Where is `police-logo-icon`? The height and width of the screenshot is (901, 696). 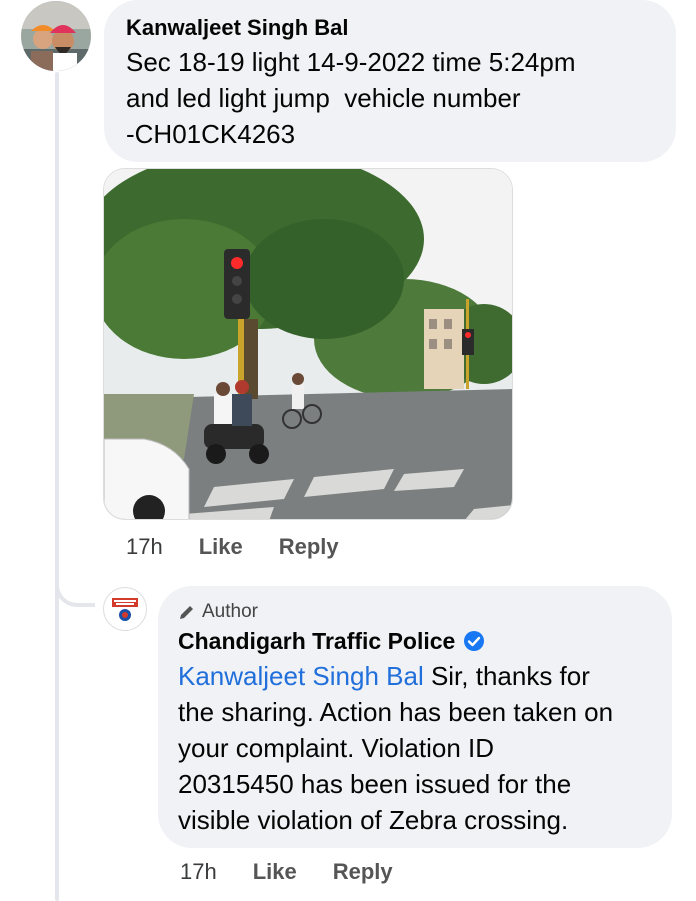 police-logo-icon is located at coordinates (125, 609).